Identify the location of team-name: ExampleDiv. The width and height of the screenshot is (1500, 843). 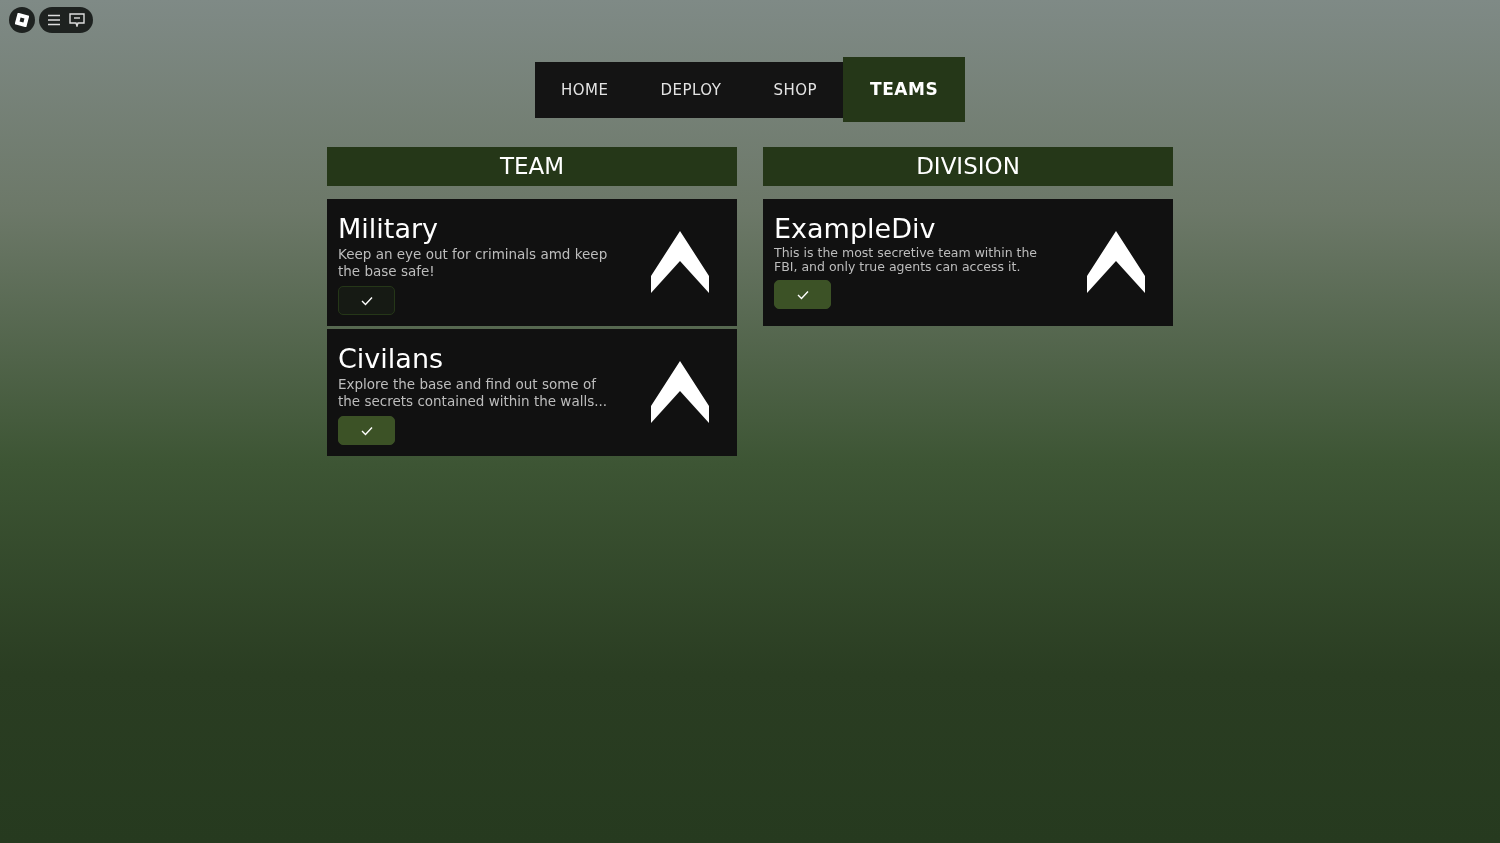
(855, 229).